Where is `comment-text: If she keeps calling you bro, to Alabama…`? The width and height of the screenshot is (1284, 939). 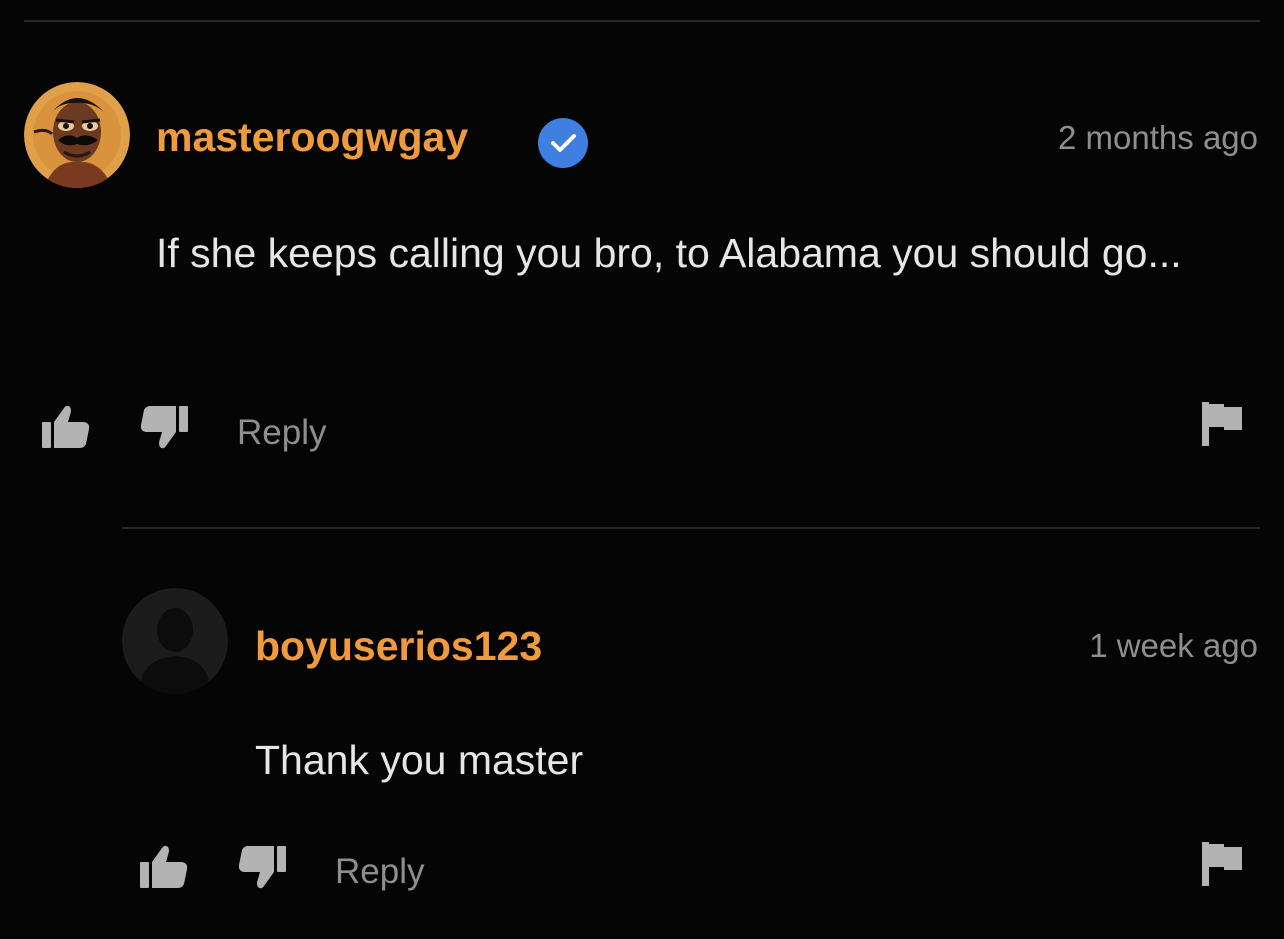 comment-text: If she keeps calling you bro, to Alabama… is located at coordinates (669, 253).